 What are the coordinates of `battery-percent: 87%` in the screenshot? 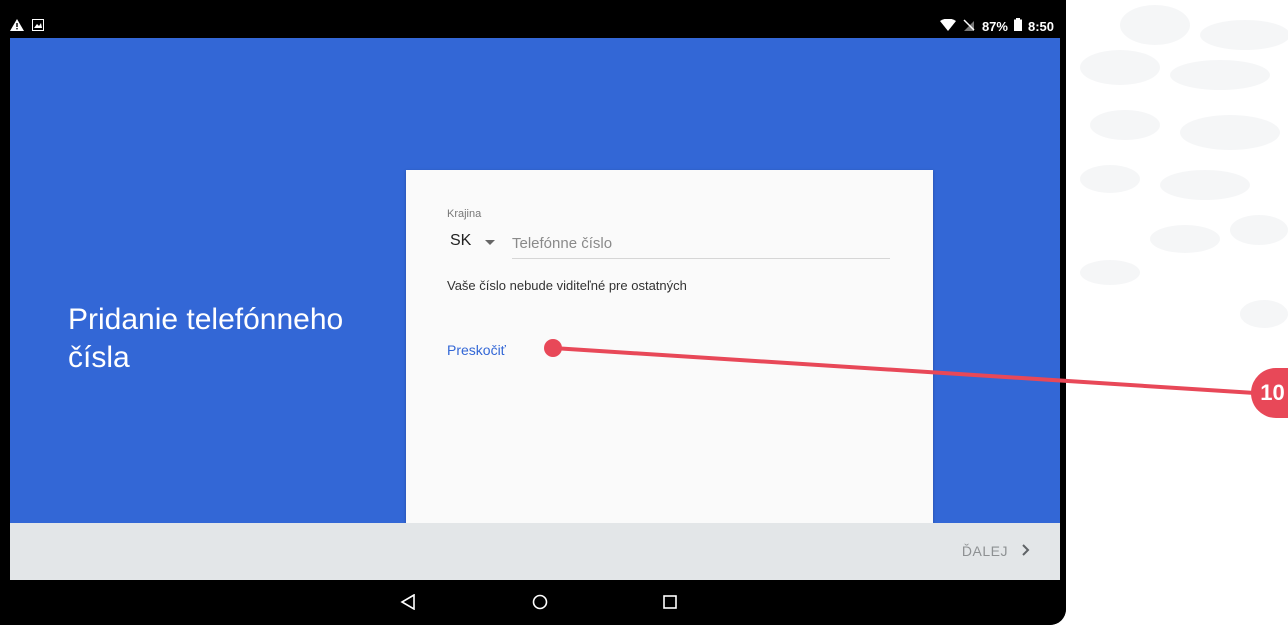 It's located at (994, 26).